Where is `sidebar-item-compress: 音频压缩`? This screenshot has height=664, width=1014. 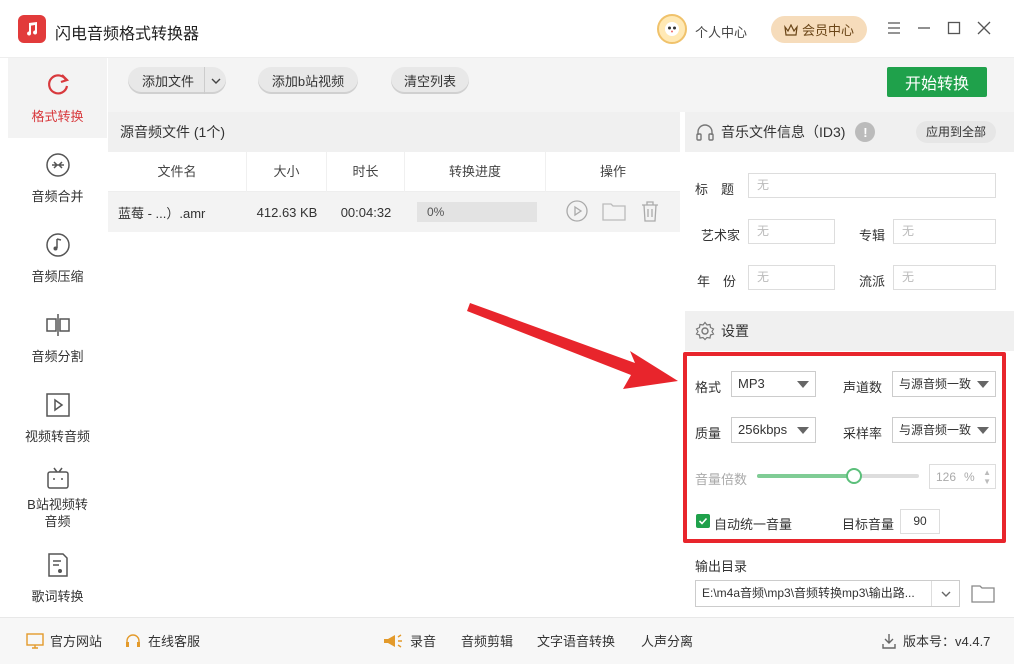
sidebar-item-compress: 音频压缩 is located at coordinates (57, 258).